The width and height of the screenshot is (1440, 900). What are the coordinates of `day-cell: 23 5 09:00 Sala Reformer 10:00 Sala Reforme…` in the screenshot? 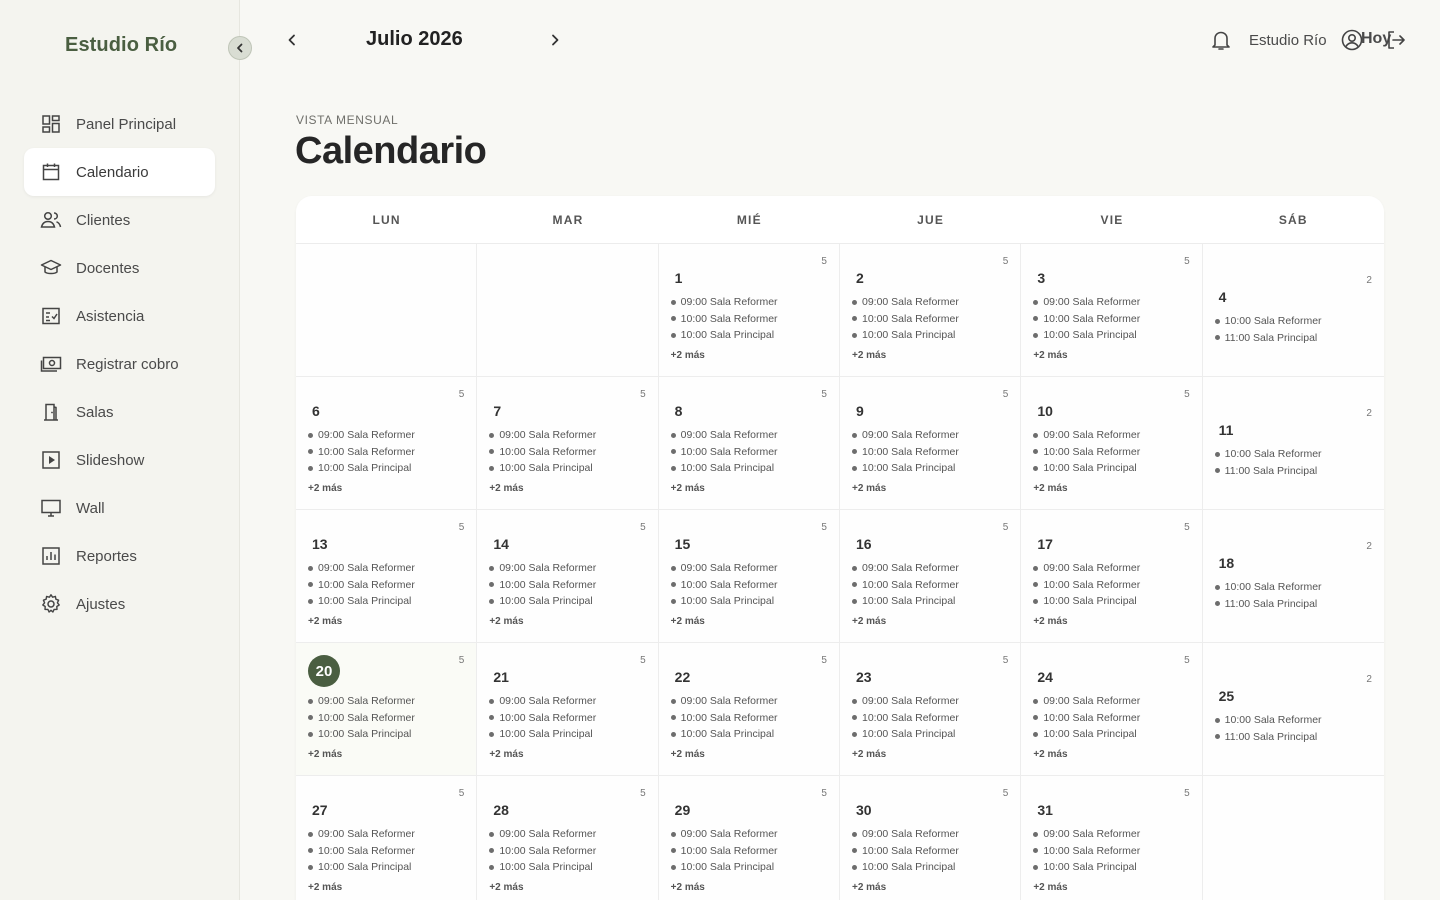 It's located at (930, 709).